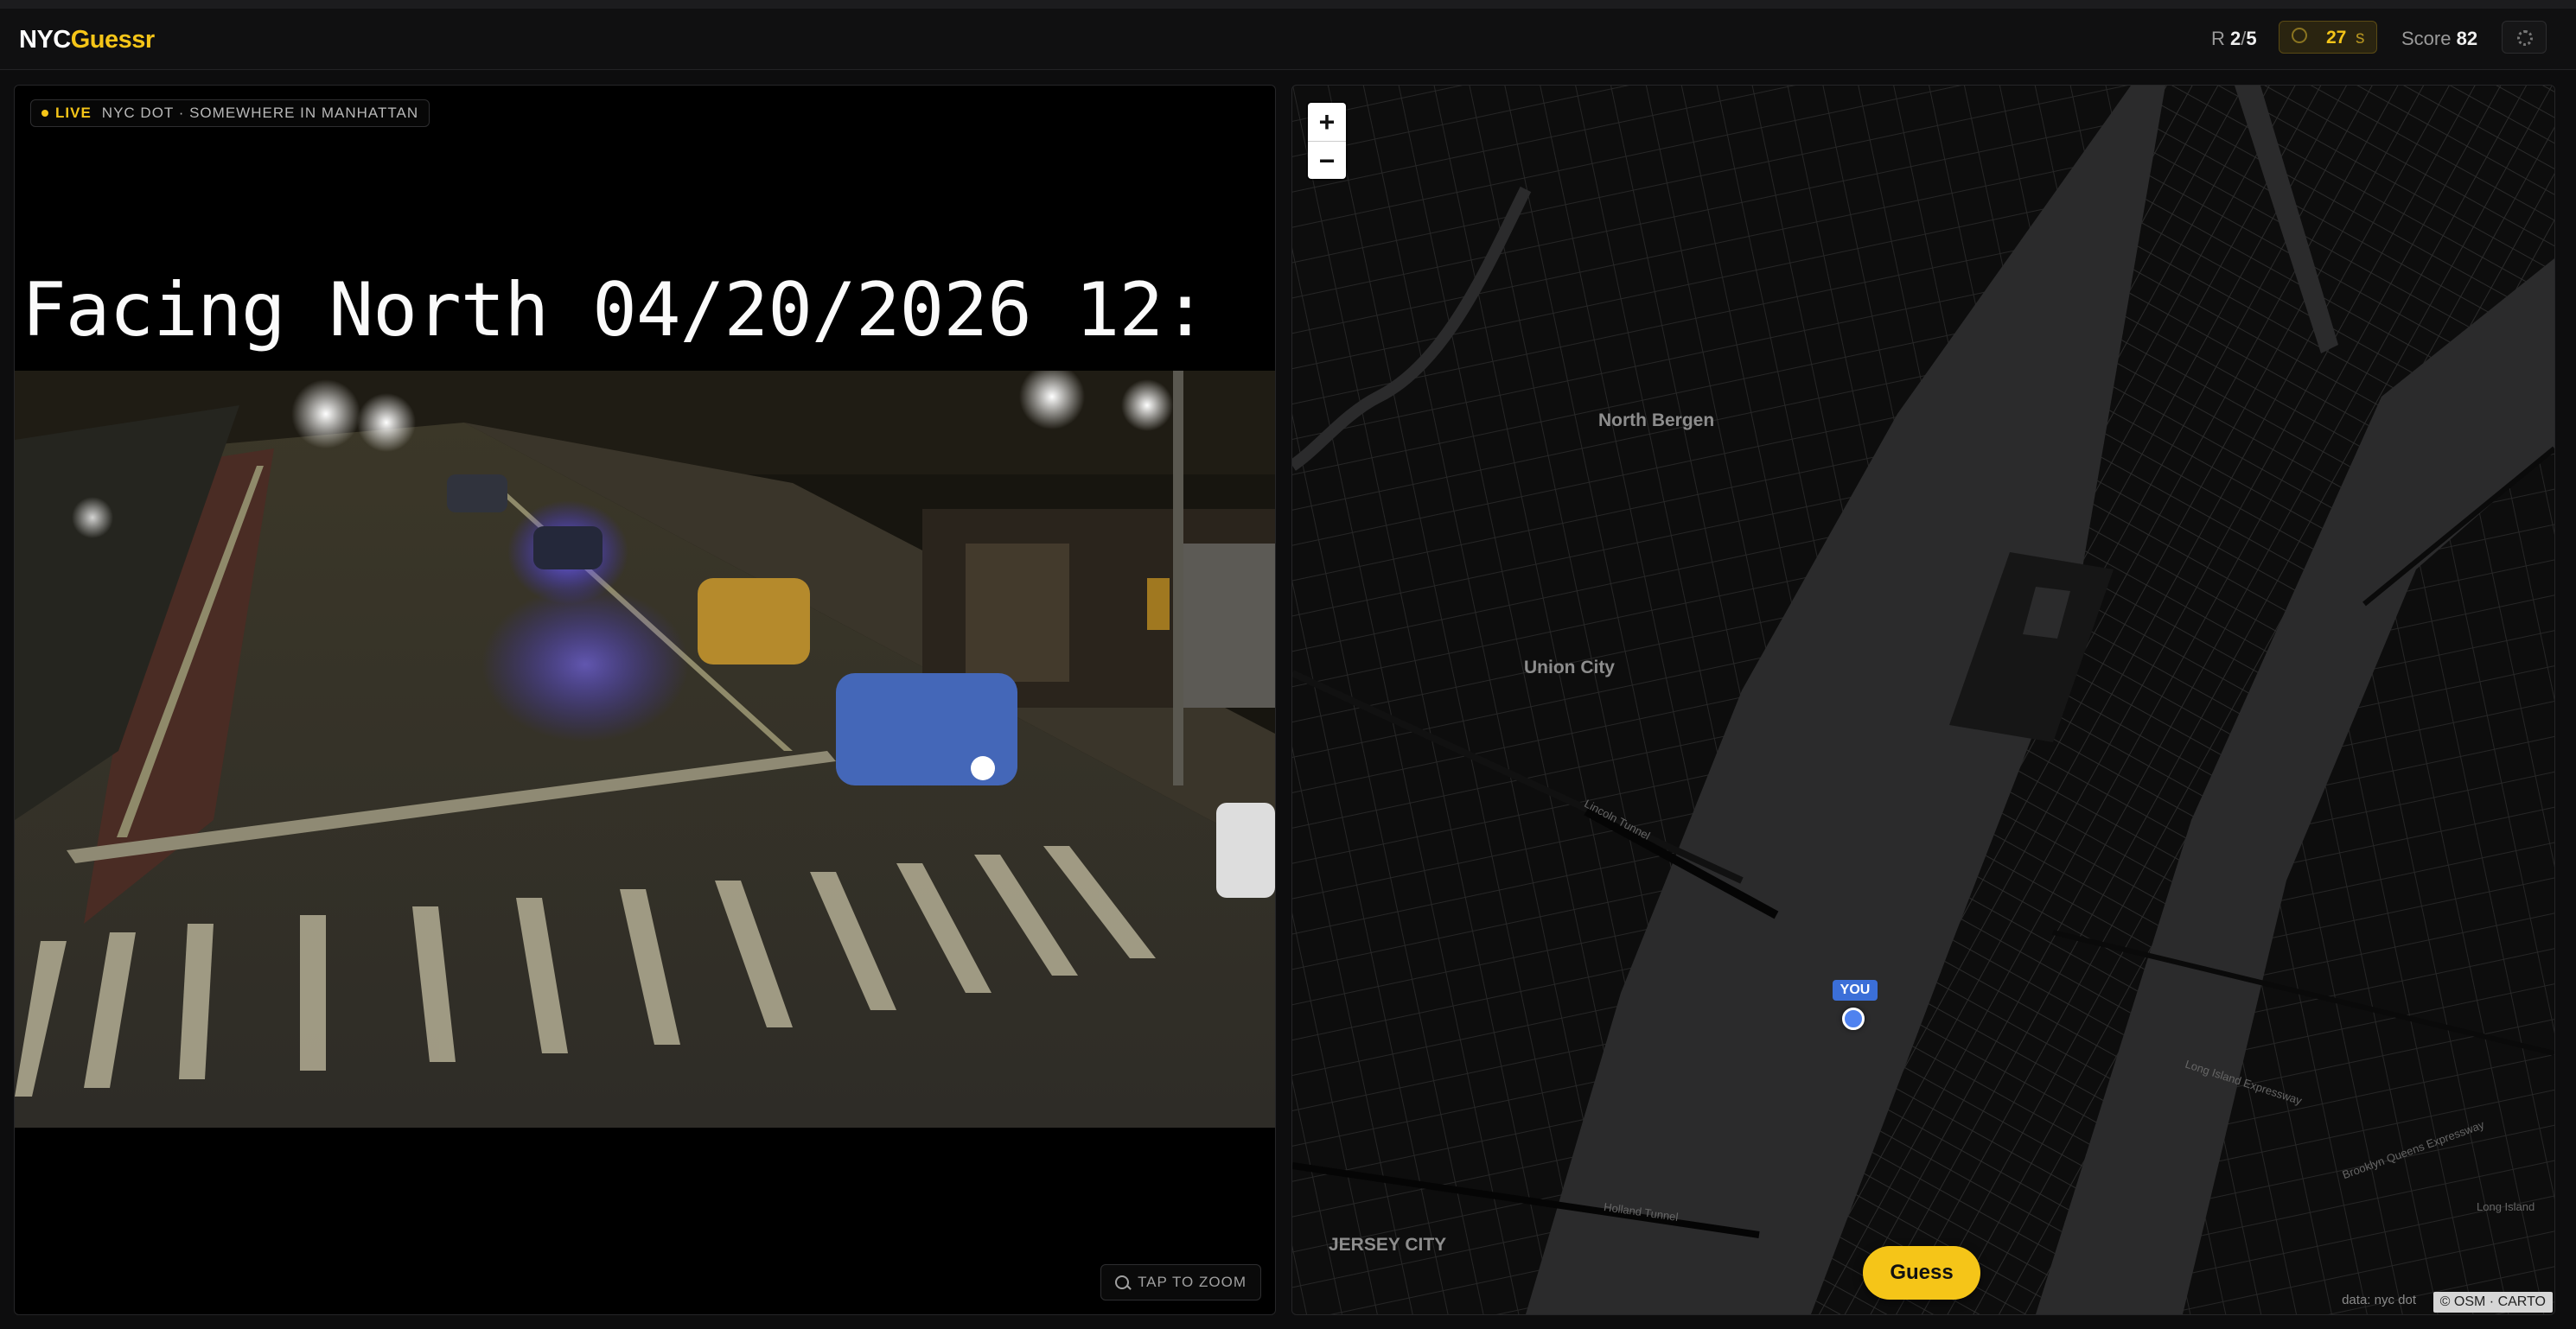 The image size is (2576, 1329). Describe the element at coordinates (1388, 1245) in the screenshot. I see `place-label-jersey-city: JERSEY CITY` at that location.